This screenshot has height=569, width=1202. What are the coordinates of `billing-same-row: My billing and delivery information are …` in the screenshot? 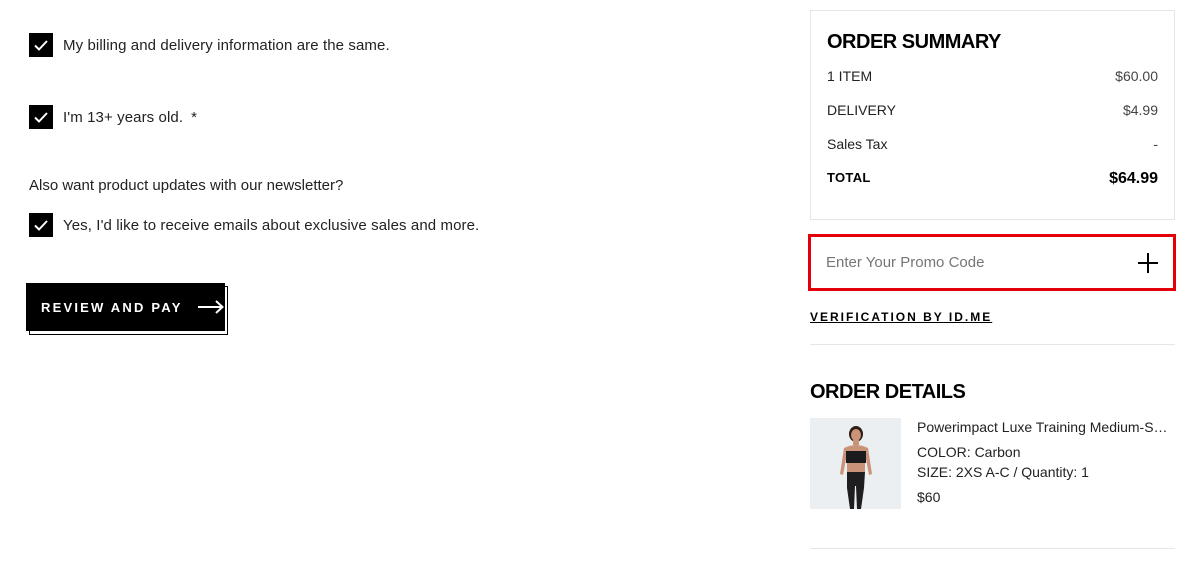 It's located at (209, 45).